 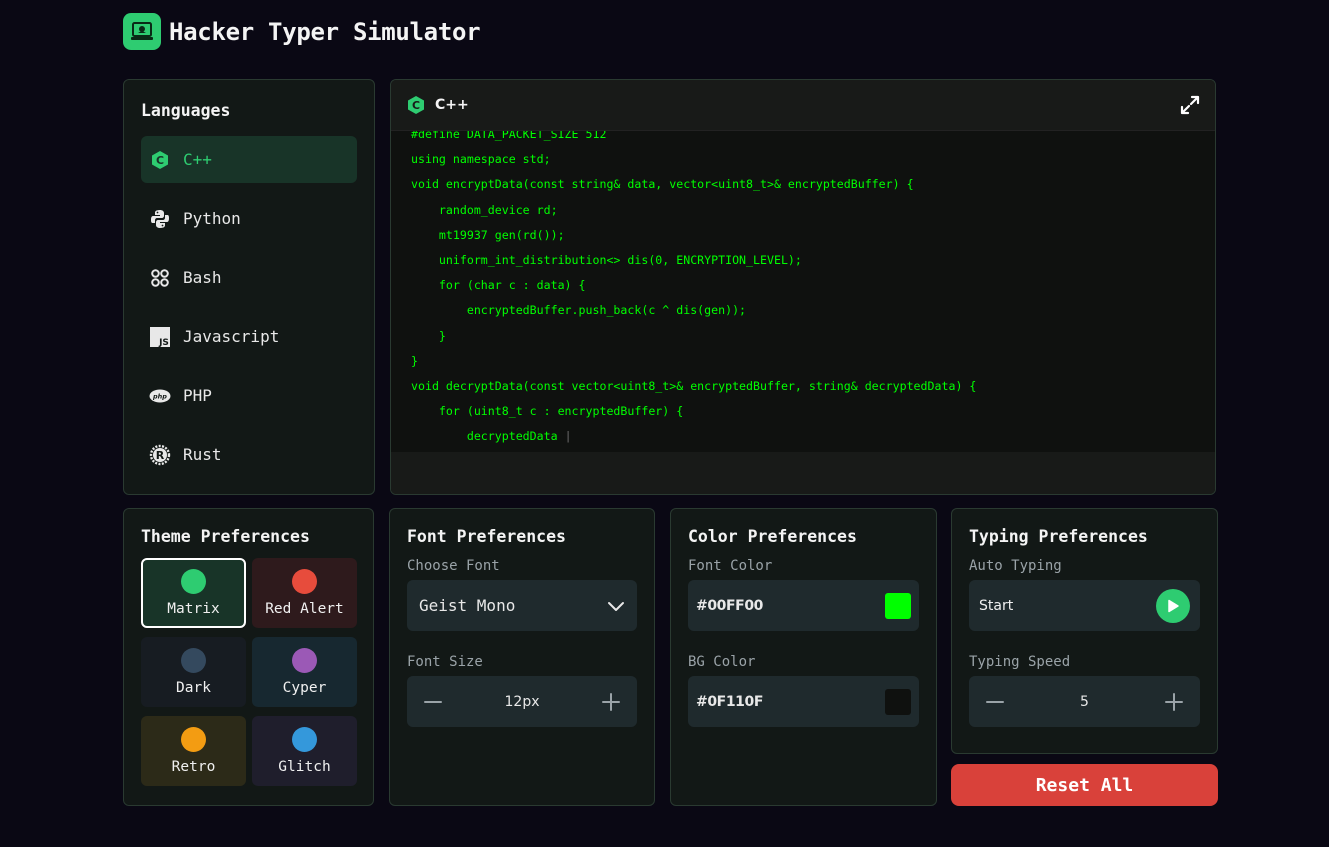 What do you see at coordinates (509, 136) in the screenshot?
I see `code-line: #define DATA_PACKET_SIZE 512` at bounding box center [509, 136].